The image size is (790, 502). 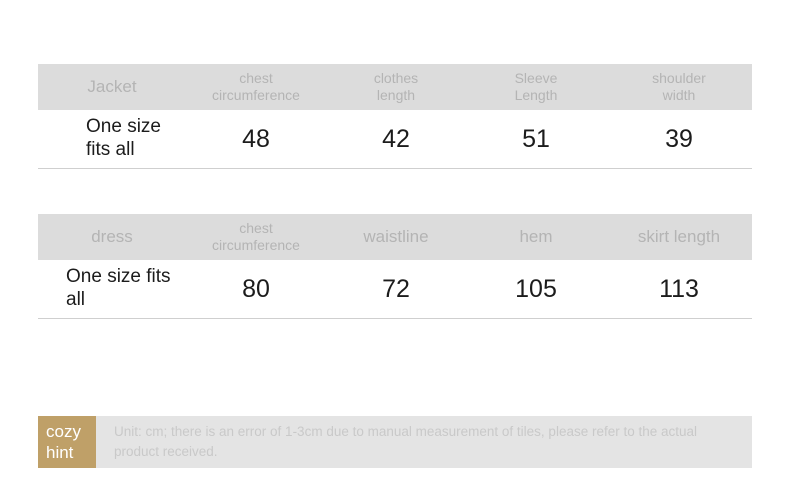 I want to click on cell-skirt-length: 113, so click(x=679, y=288).